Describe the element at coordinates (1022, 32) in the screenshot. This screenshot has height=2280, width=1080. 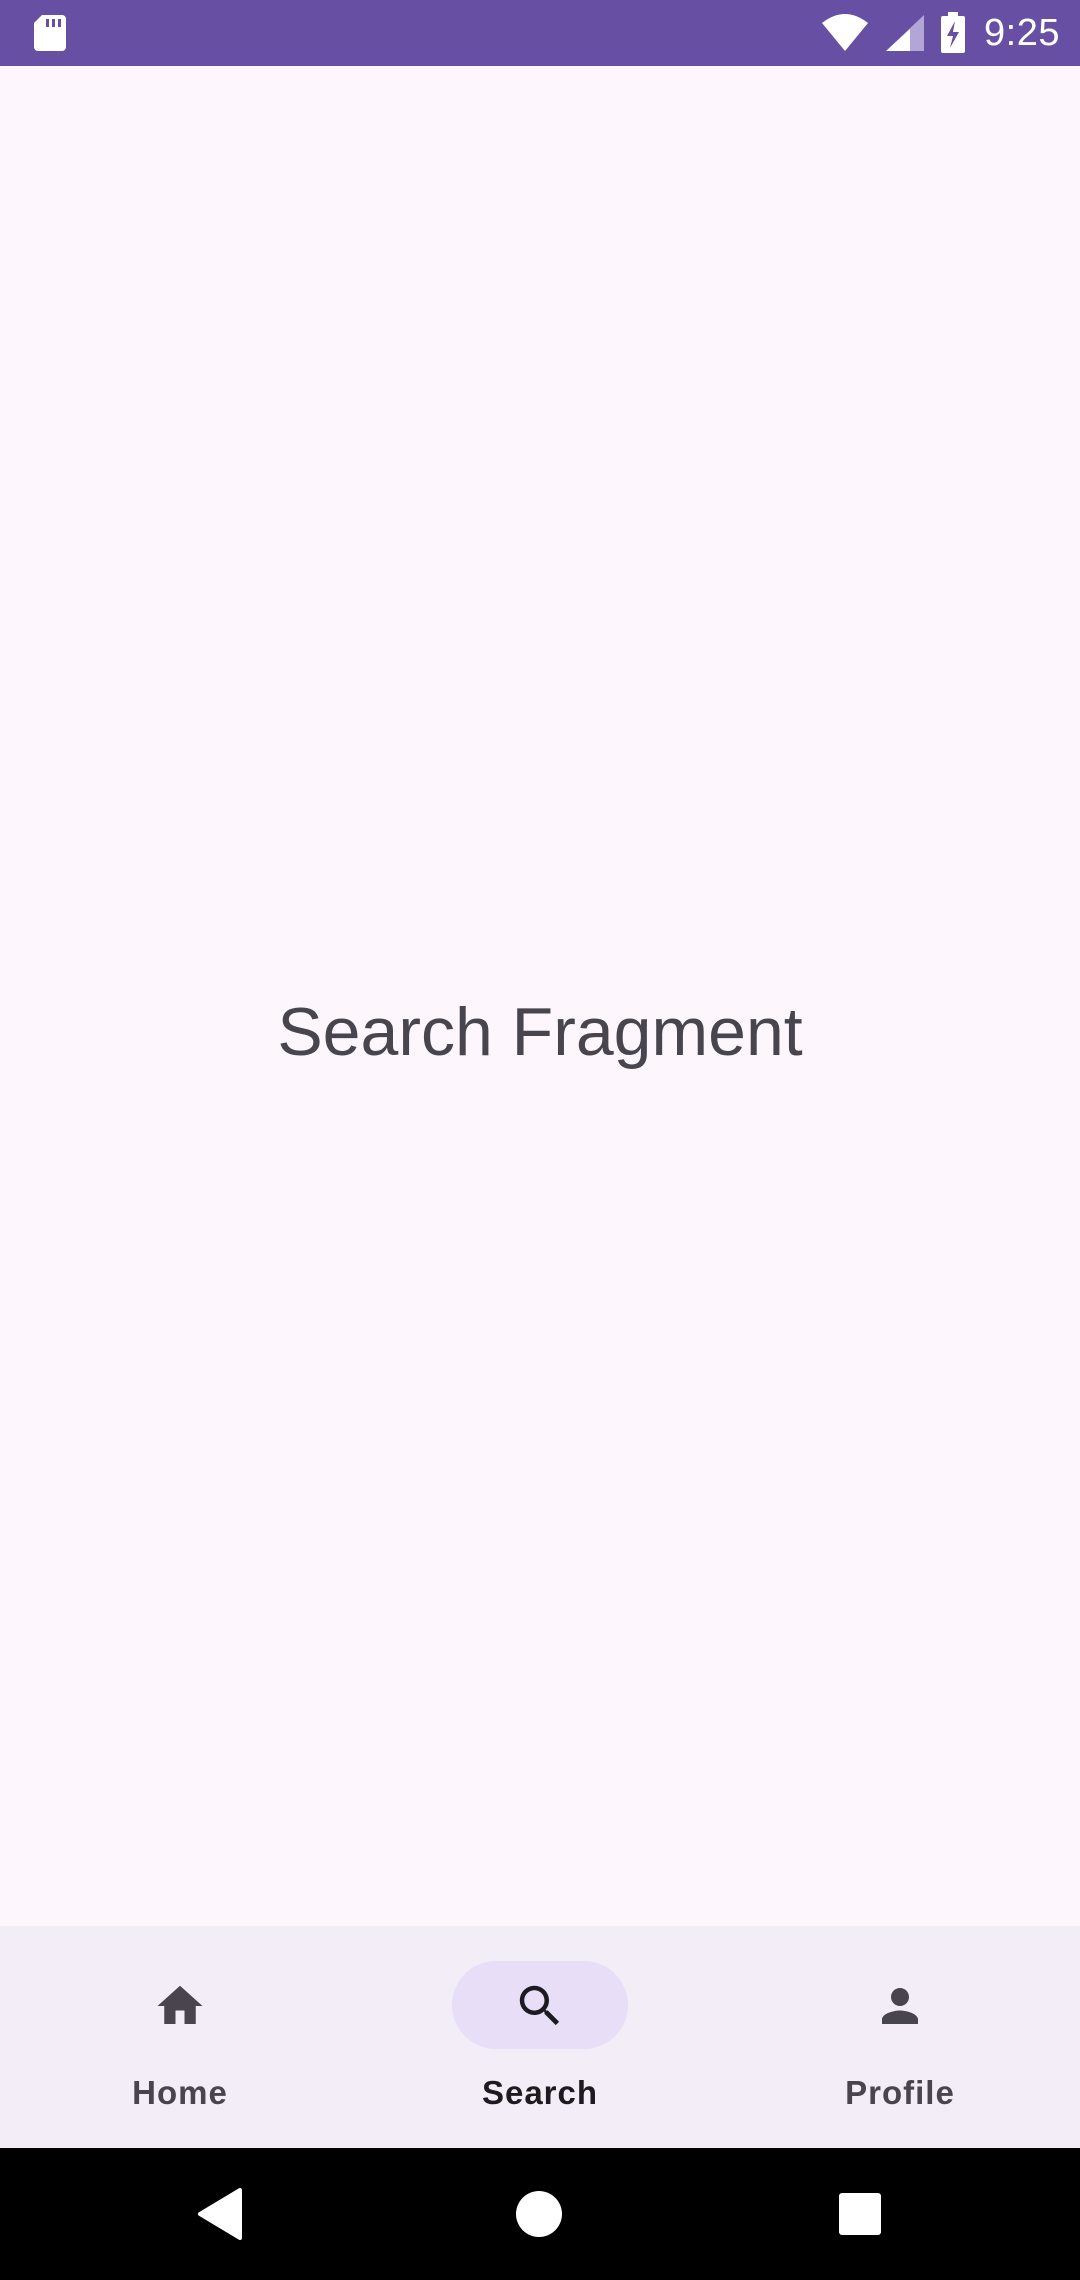
I see `status-time: 9:25` at that location.